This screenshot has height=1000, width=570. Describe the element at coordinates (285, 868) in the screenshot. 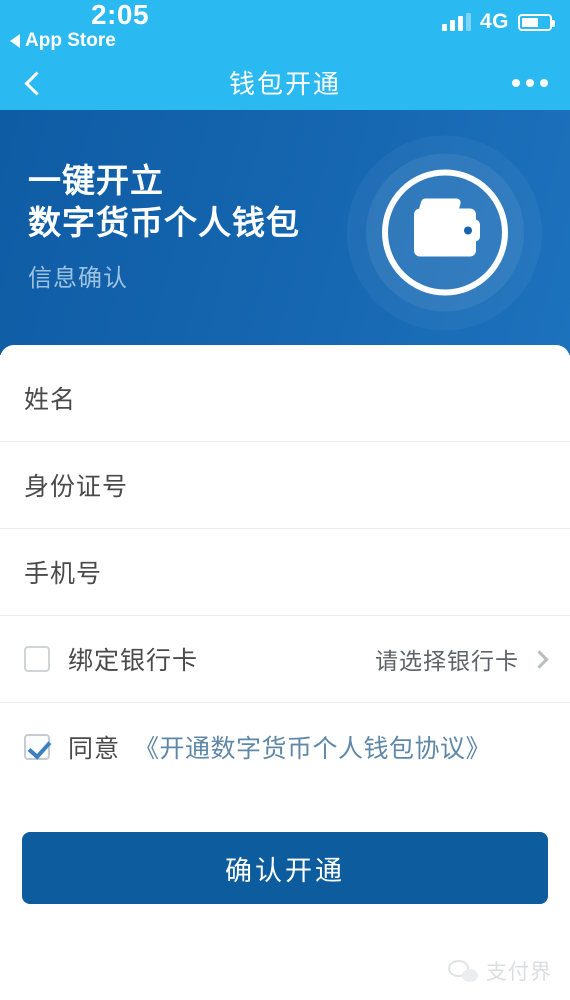

I see `confirm-activate-button: 确认开通` at that location.